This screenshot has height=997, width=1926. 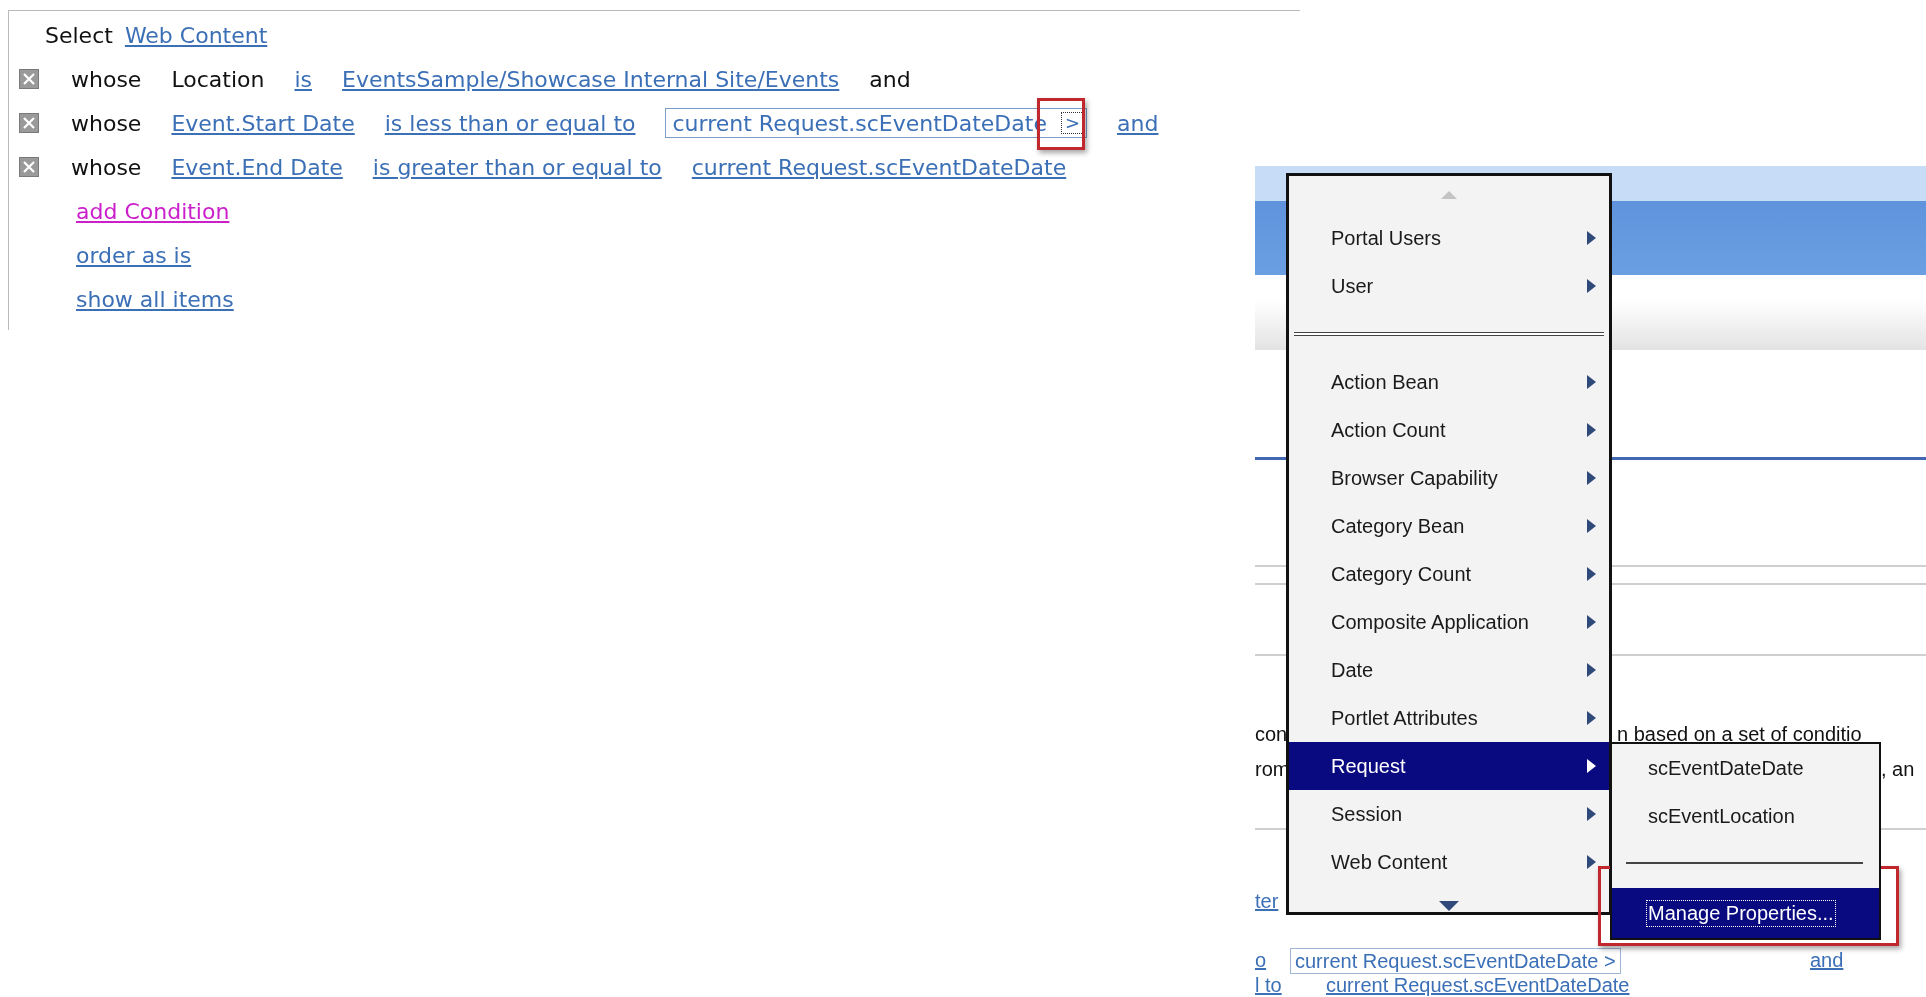 What do you see at coordinates (1449, 670) in the screenshot?
I see `menu-item: Date` at bounding box center [1449, 670].